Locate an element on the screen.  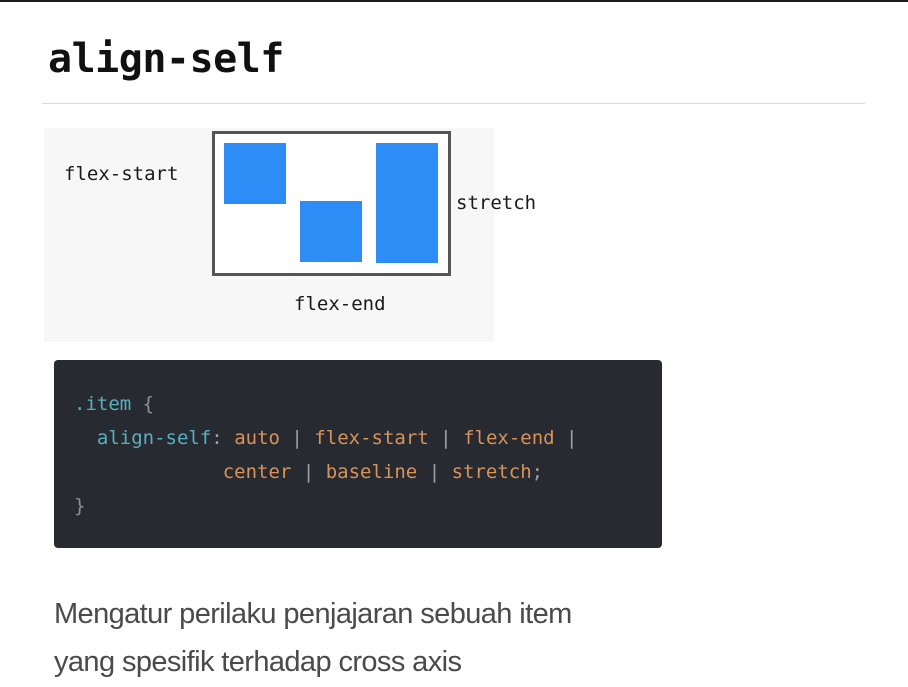
code-value-flex-start: flex-start is located at coordinates (371, 438).